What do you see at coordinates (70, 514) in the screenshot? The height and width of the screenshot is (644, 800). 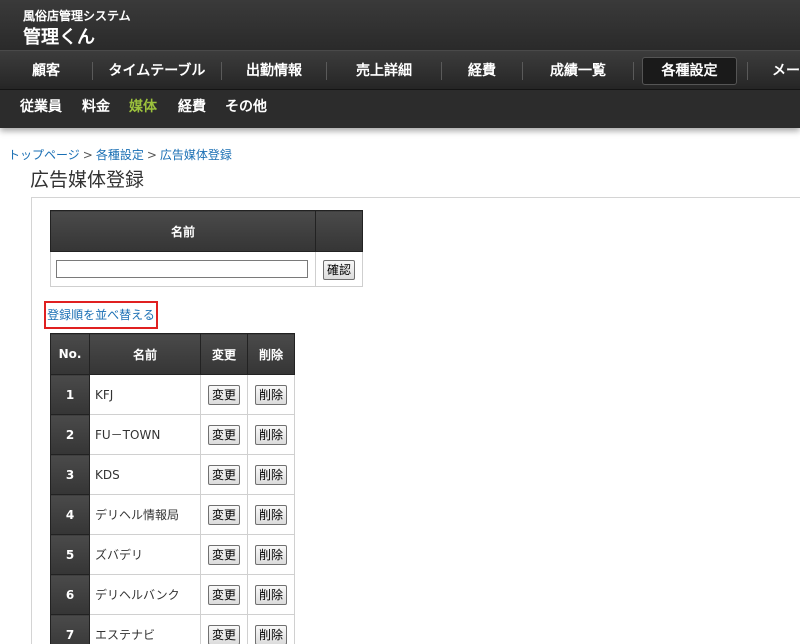 I see `row-number: 4` at bounding box center [70, 514].